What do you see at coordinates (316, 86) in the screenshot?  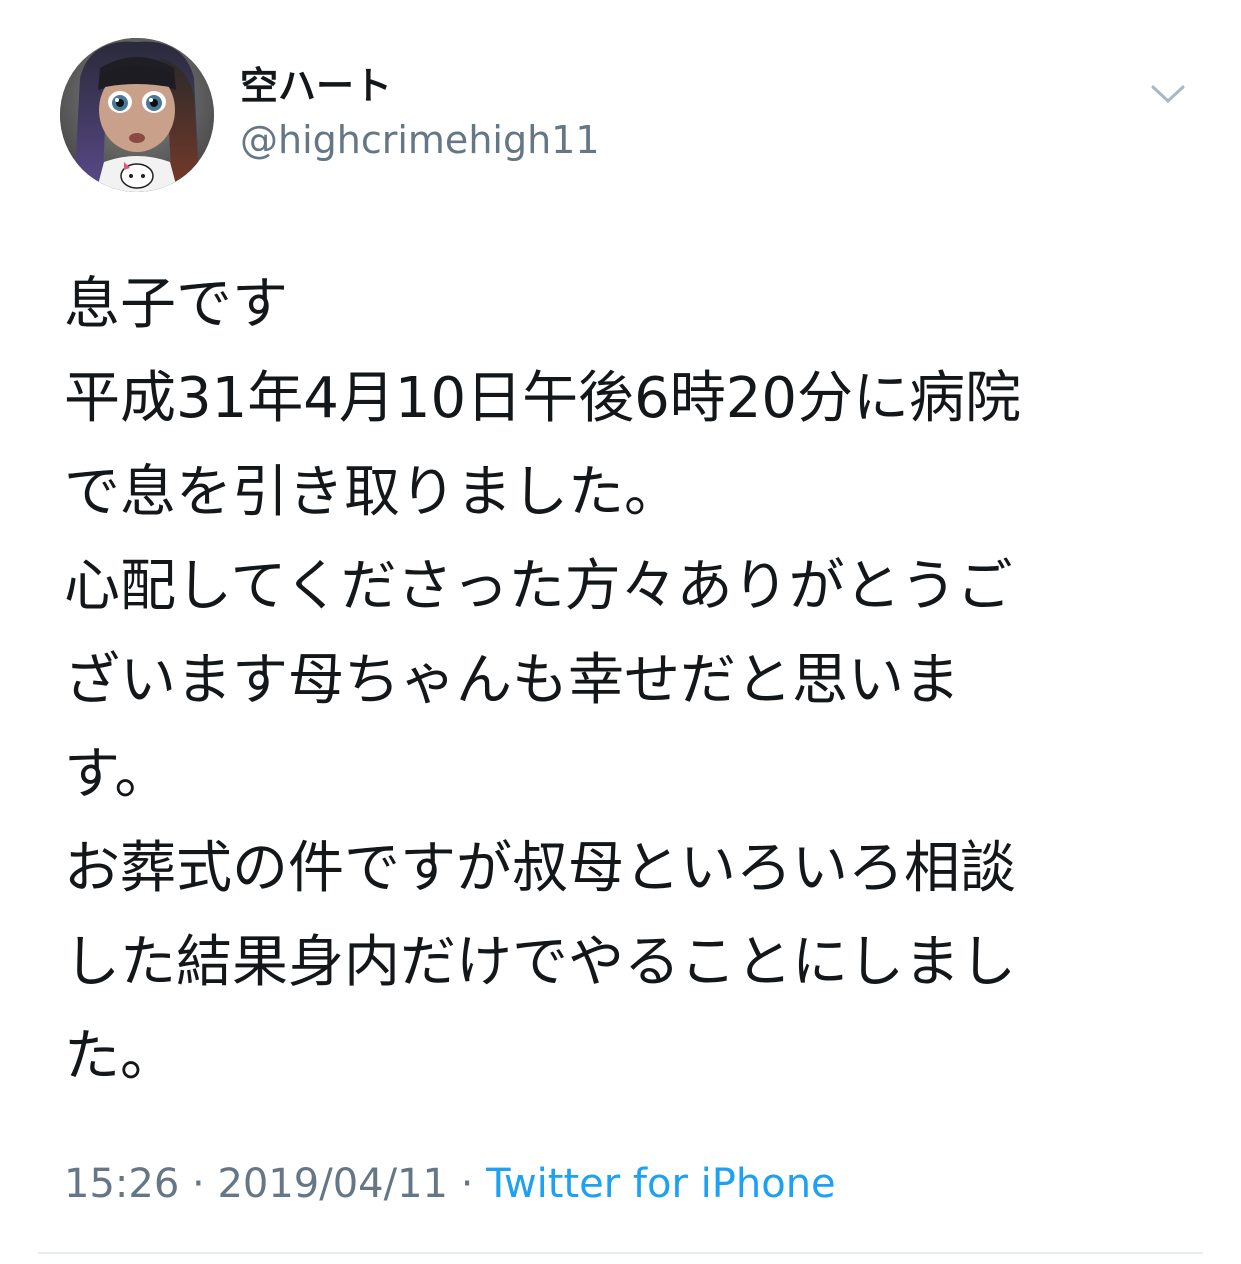 I see `display-name: 空ハート` at bounding box center [316, 86].